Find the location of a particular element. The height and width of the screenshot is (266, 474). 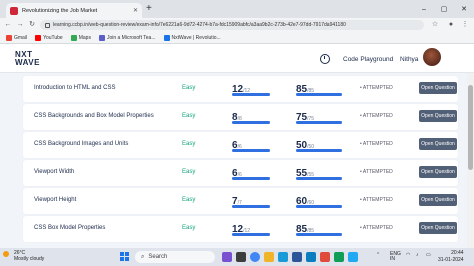

weather-widget: 26°C Mostly cloudy is located at coordinates (24, 256).